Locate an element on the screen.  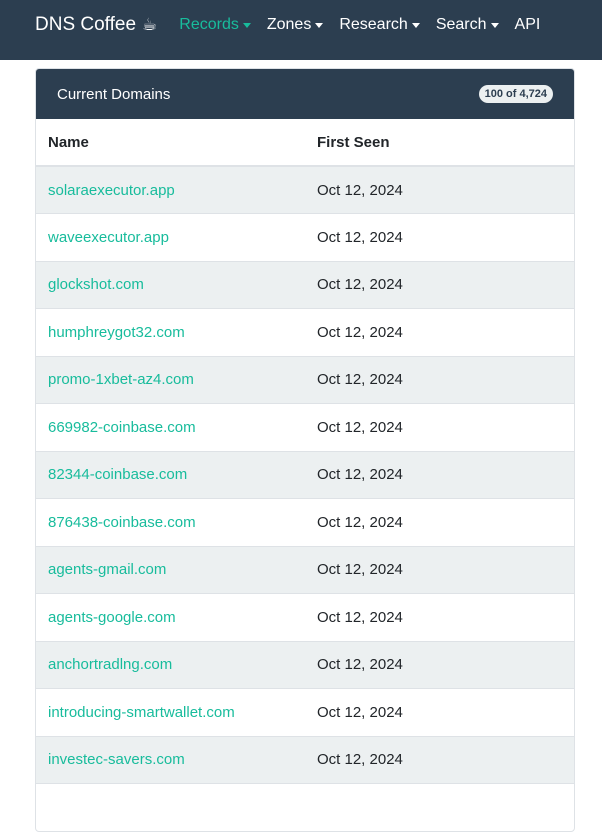
table-row: 876438-coinbase.com Oct 12, 2024 is located at coordinates (305, 522).